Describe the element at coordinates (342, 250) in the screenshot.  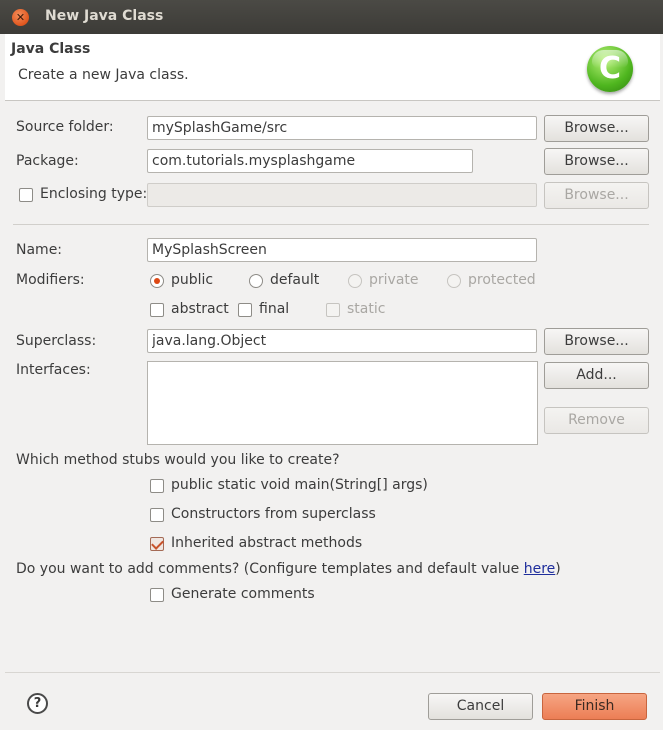
I see `name-field` at that location.